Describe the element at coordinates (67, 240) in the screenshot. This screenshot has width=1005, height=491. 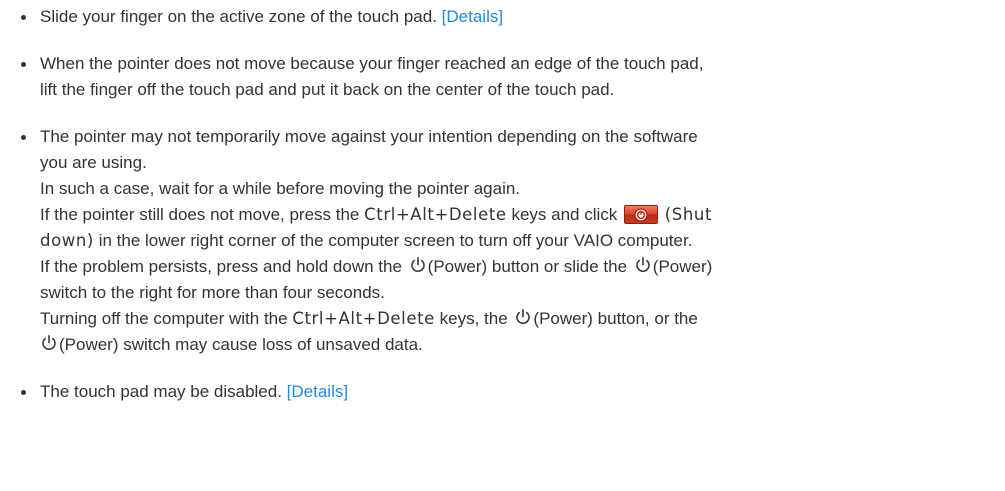
I see `shutdown-label: down)` at that location.